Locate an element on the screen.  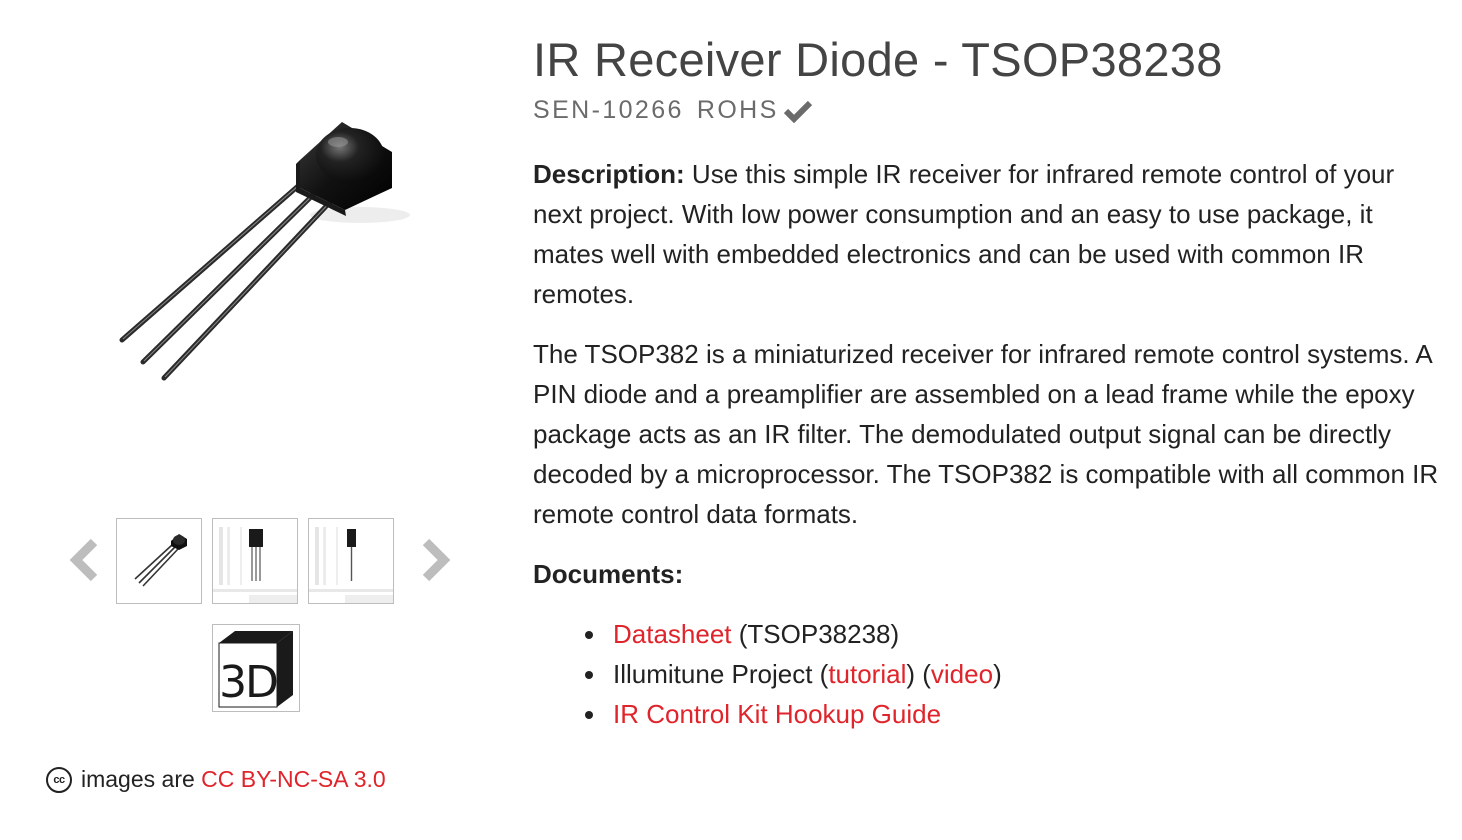
illumitune-suffix: ) is located at coordinates (997, 674).